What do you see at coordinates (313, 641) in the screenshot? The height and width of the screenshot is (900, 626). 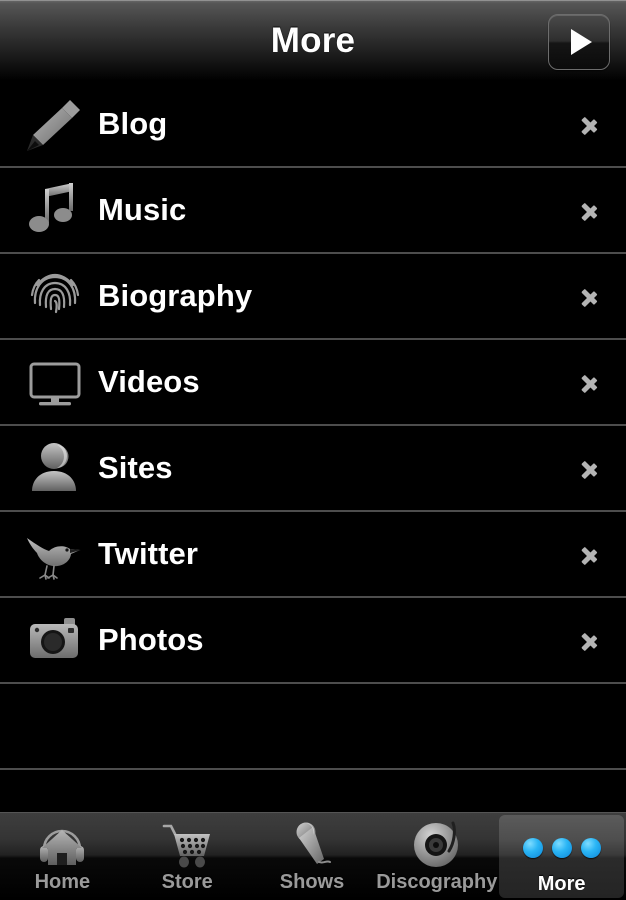 I see `list-item-photos: Photos` at bounding box center [313, 641].